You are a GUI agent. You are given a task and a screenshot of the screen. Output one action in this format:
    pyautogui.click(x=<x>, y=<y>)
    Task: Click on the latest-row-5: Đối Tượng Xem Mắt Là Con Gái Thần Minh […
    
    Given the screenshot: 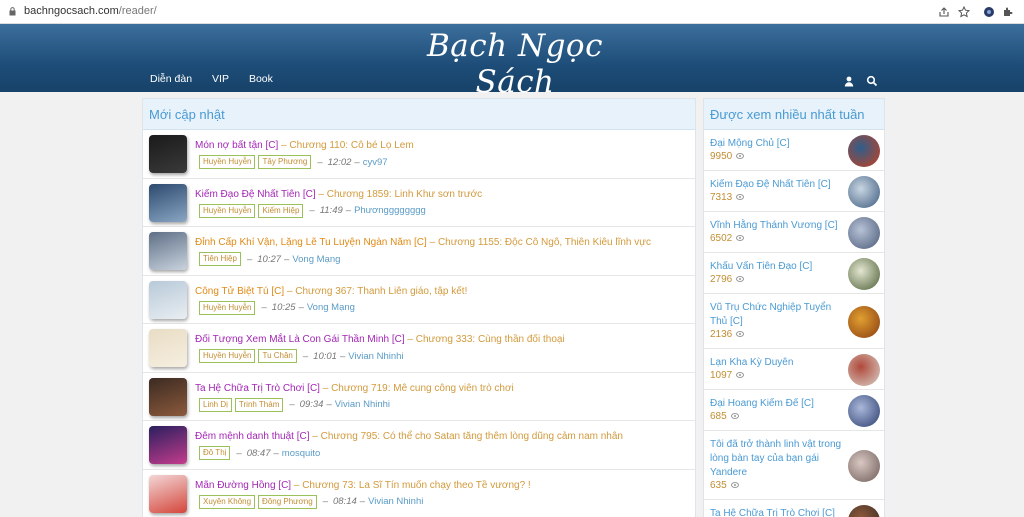 What is the action you would take?
    pyautogui.click(x=419, y=348)
    